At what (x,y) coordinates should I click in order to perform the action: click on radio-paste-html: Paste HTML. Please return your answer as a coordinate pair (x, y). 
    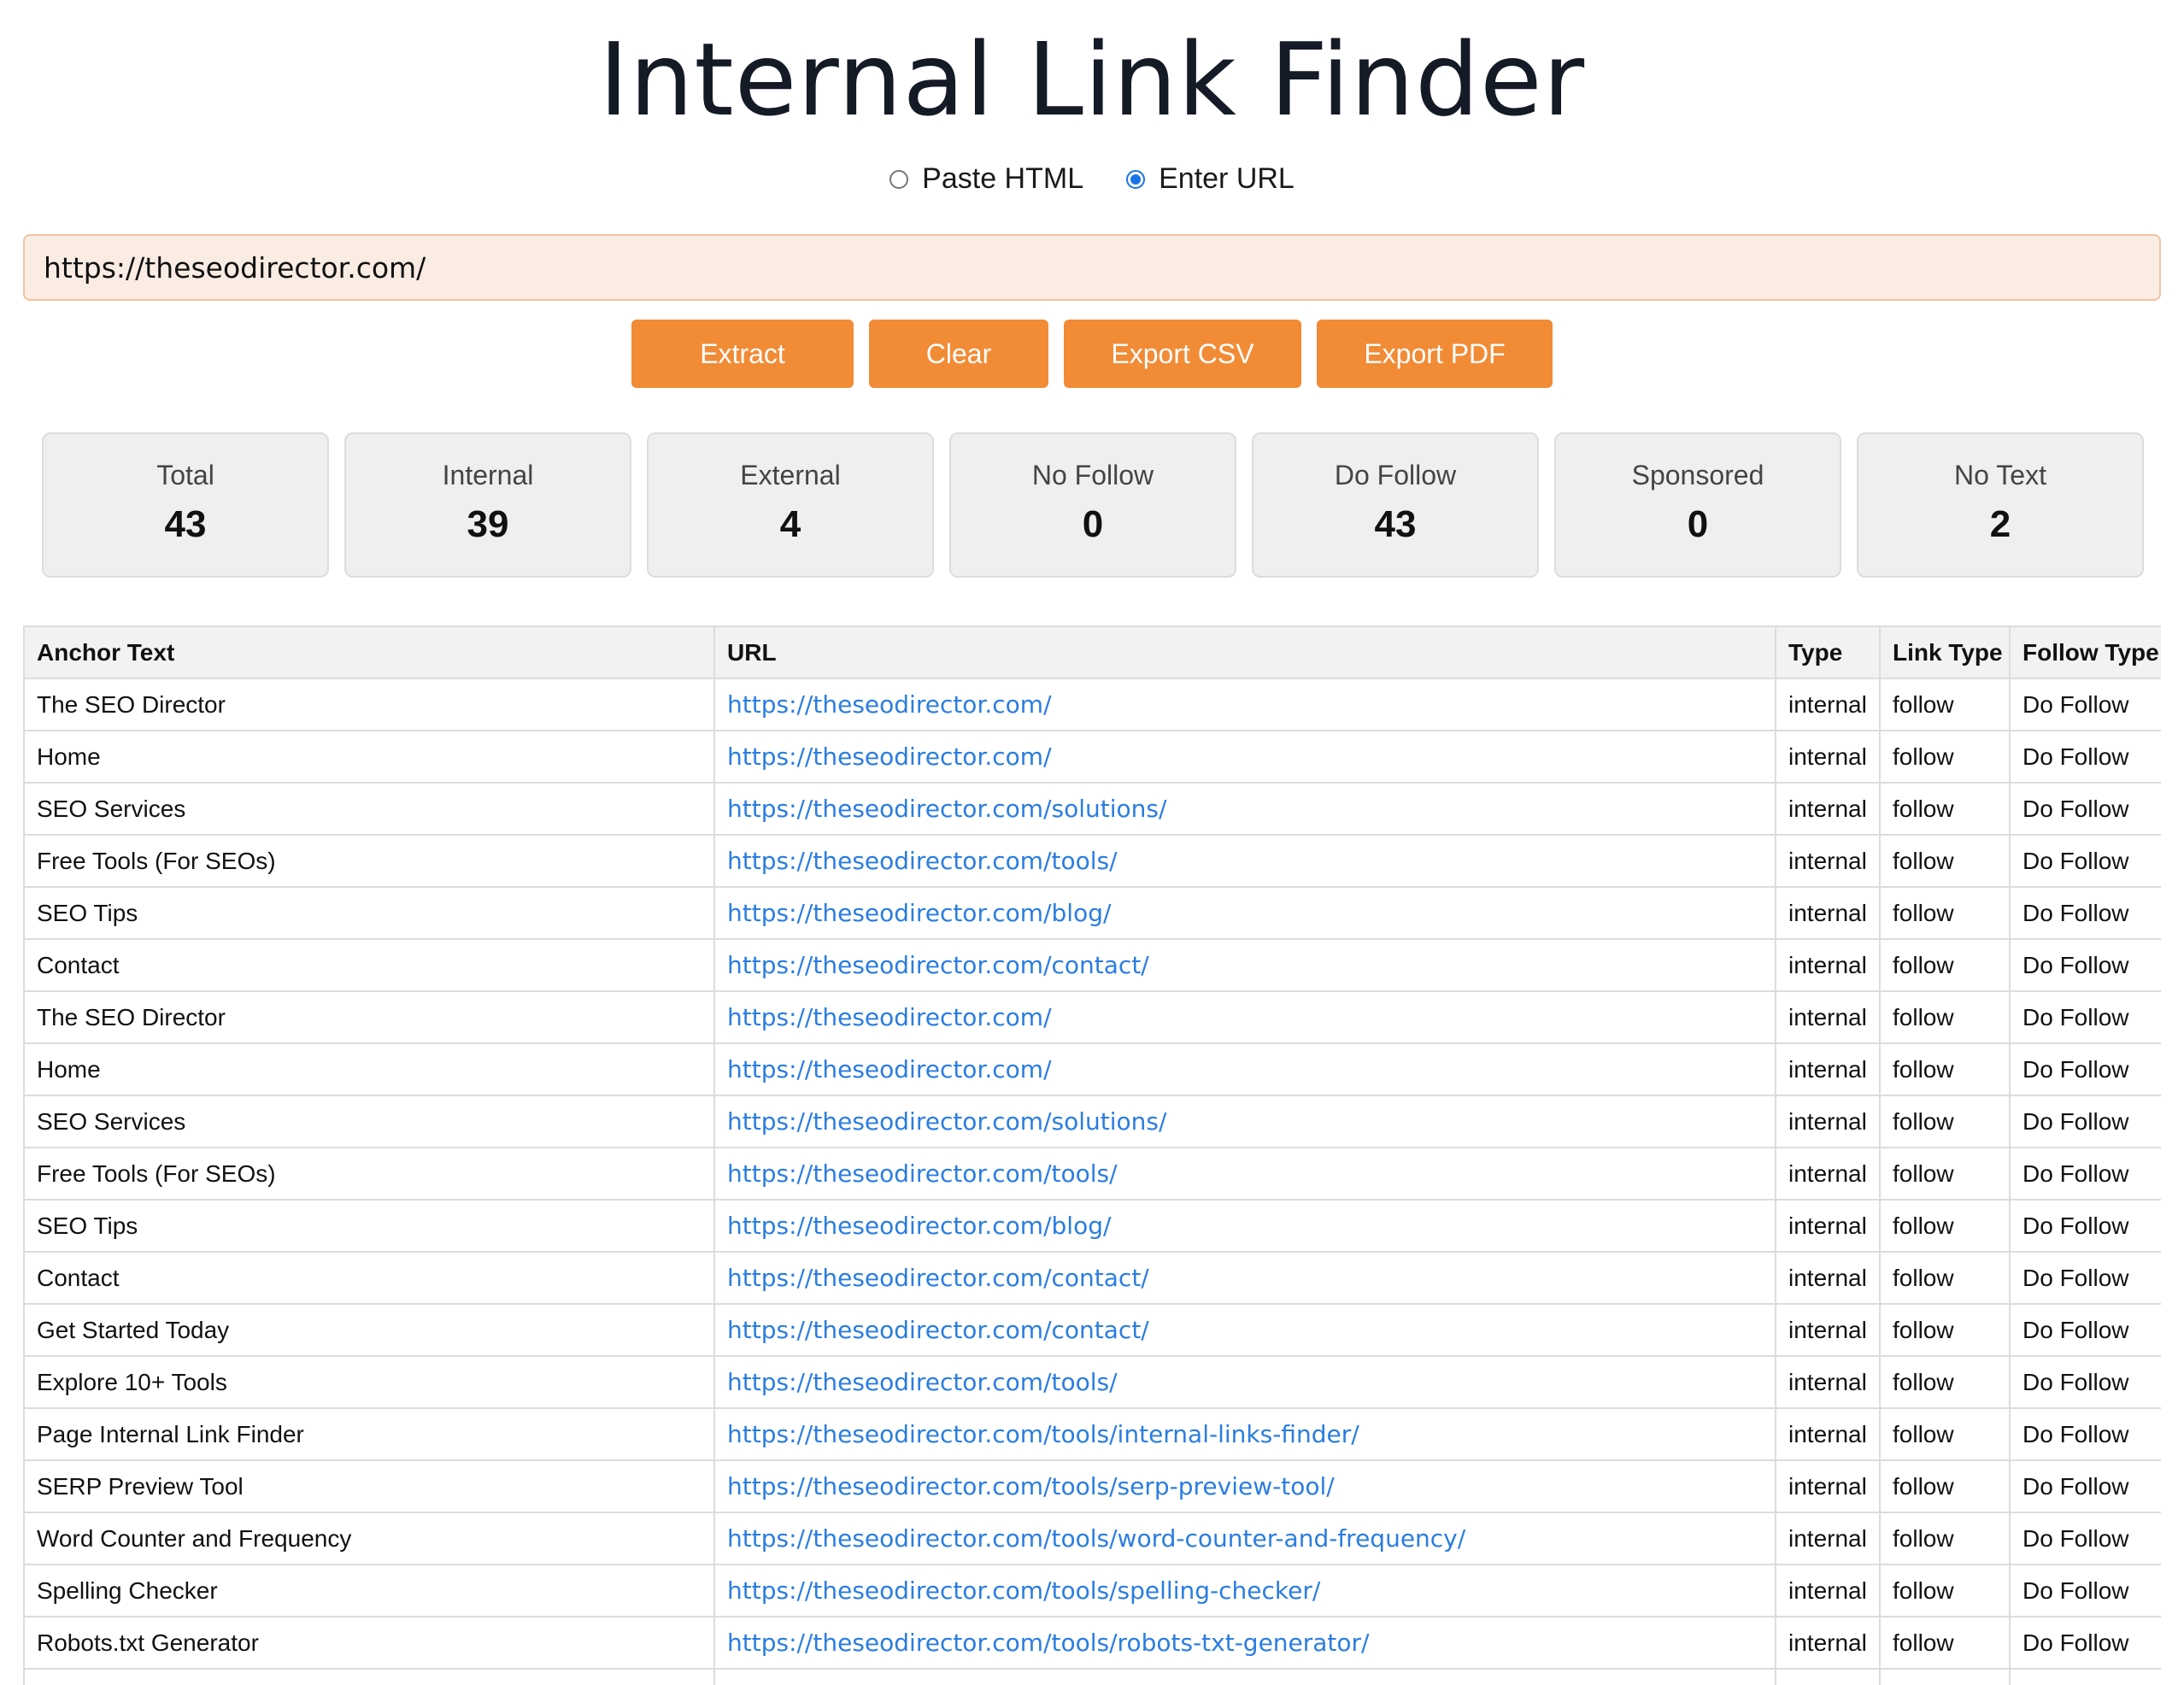
    Looking at the image, I should click on (986, 179).